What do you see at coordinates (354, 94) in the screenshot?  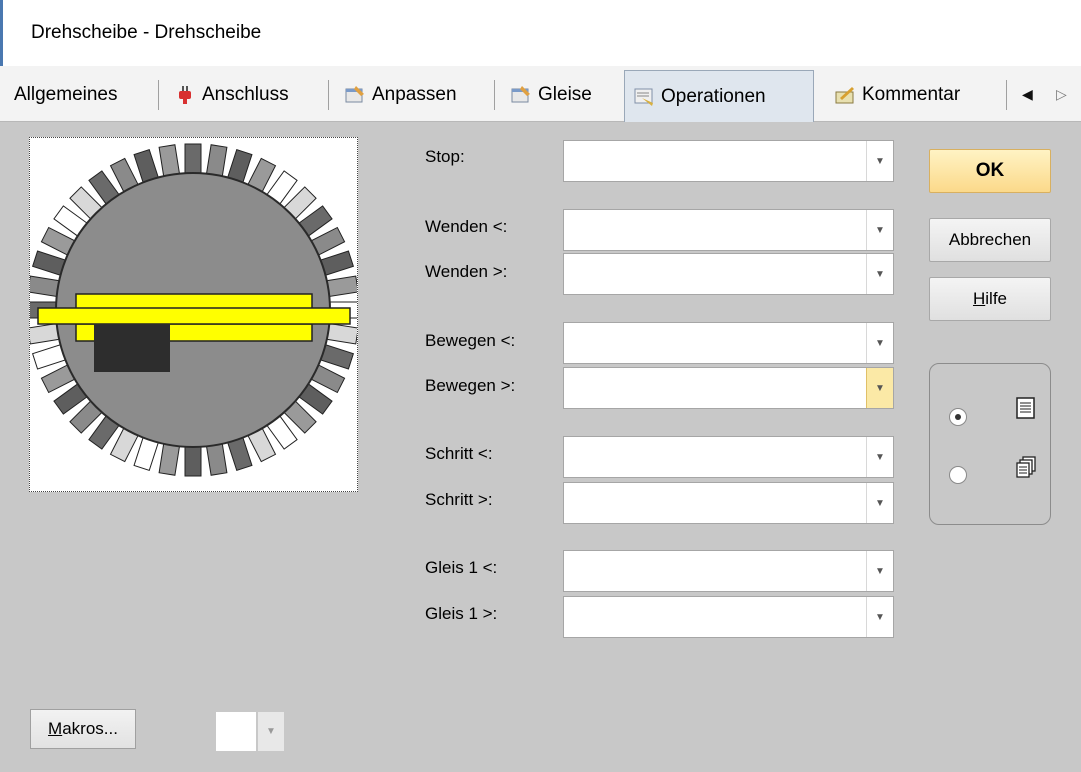 I see `customize-icon` at bounding box center [354, 94].